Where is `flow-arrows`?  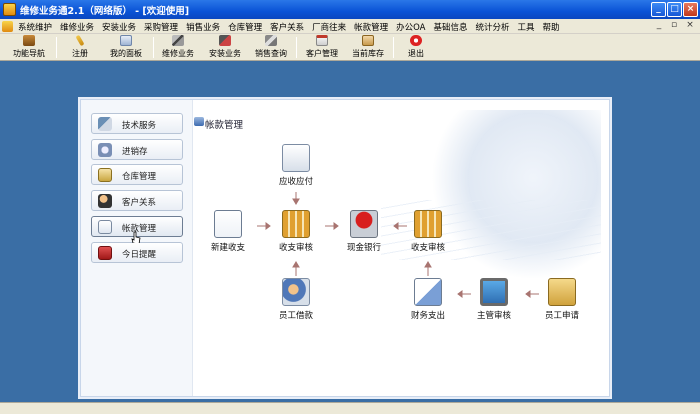
flow-arrows is located at coordinates (398, 245).